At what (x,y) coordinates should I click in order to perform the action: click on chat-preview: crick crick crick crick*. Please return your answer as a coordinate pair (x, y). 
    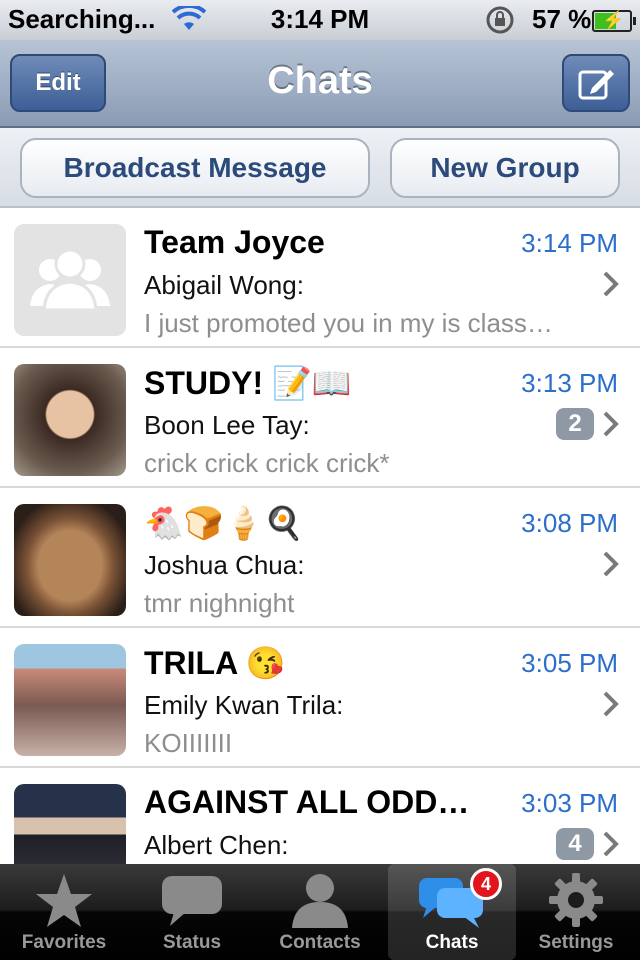
    Looking at the image, I should click on (267, 463).